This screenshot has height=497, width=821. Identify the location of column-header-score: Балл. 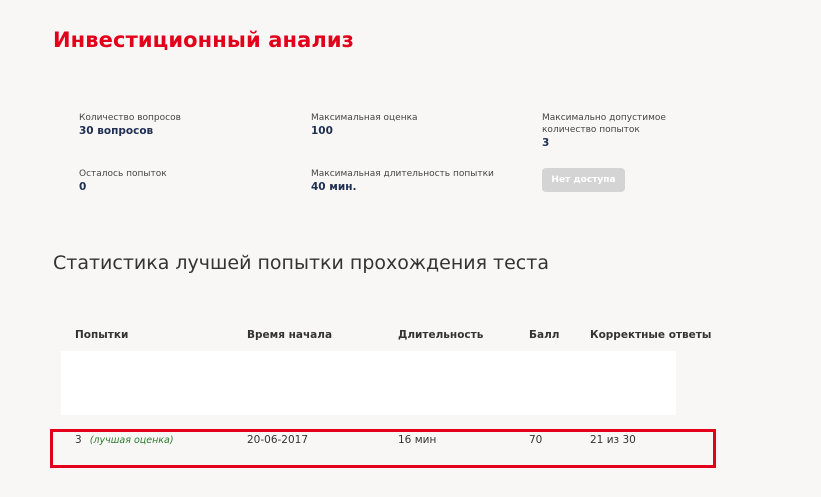
(544, 335).